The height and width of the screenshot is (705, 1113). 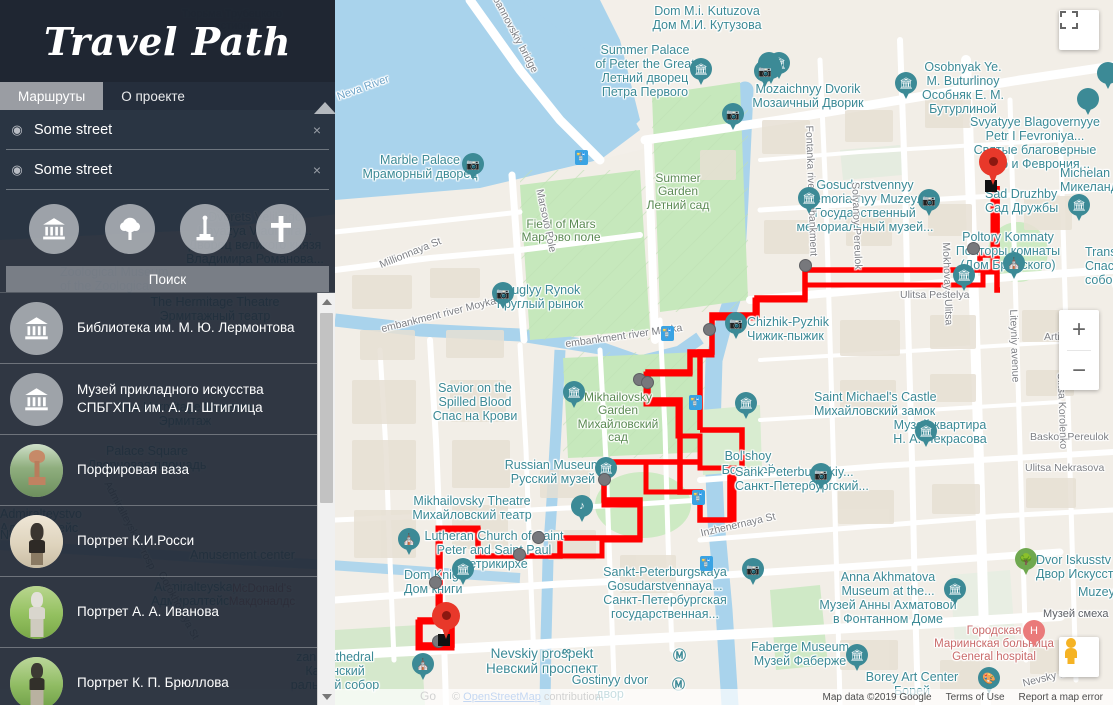 What do you see at coordinates (317, 170) in the screenshot?
I see `route-destination-clear-button: ×` at bounding box center [317, 170].